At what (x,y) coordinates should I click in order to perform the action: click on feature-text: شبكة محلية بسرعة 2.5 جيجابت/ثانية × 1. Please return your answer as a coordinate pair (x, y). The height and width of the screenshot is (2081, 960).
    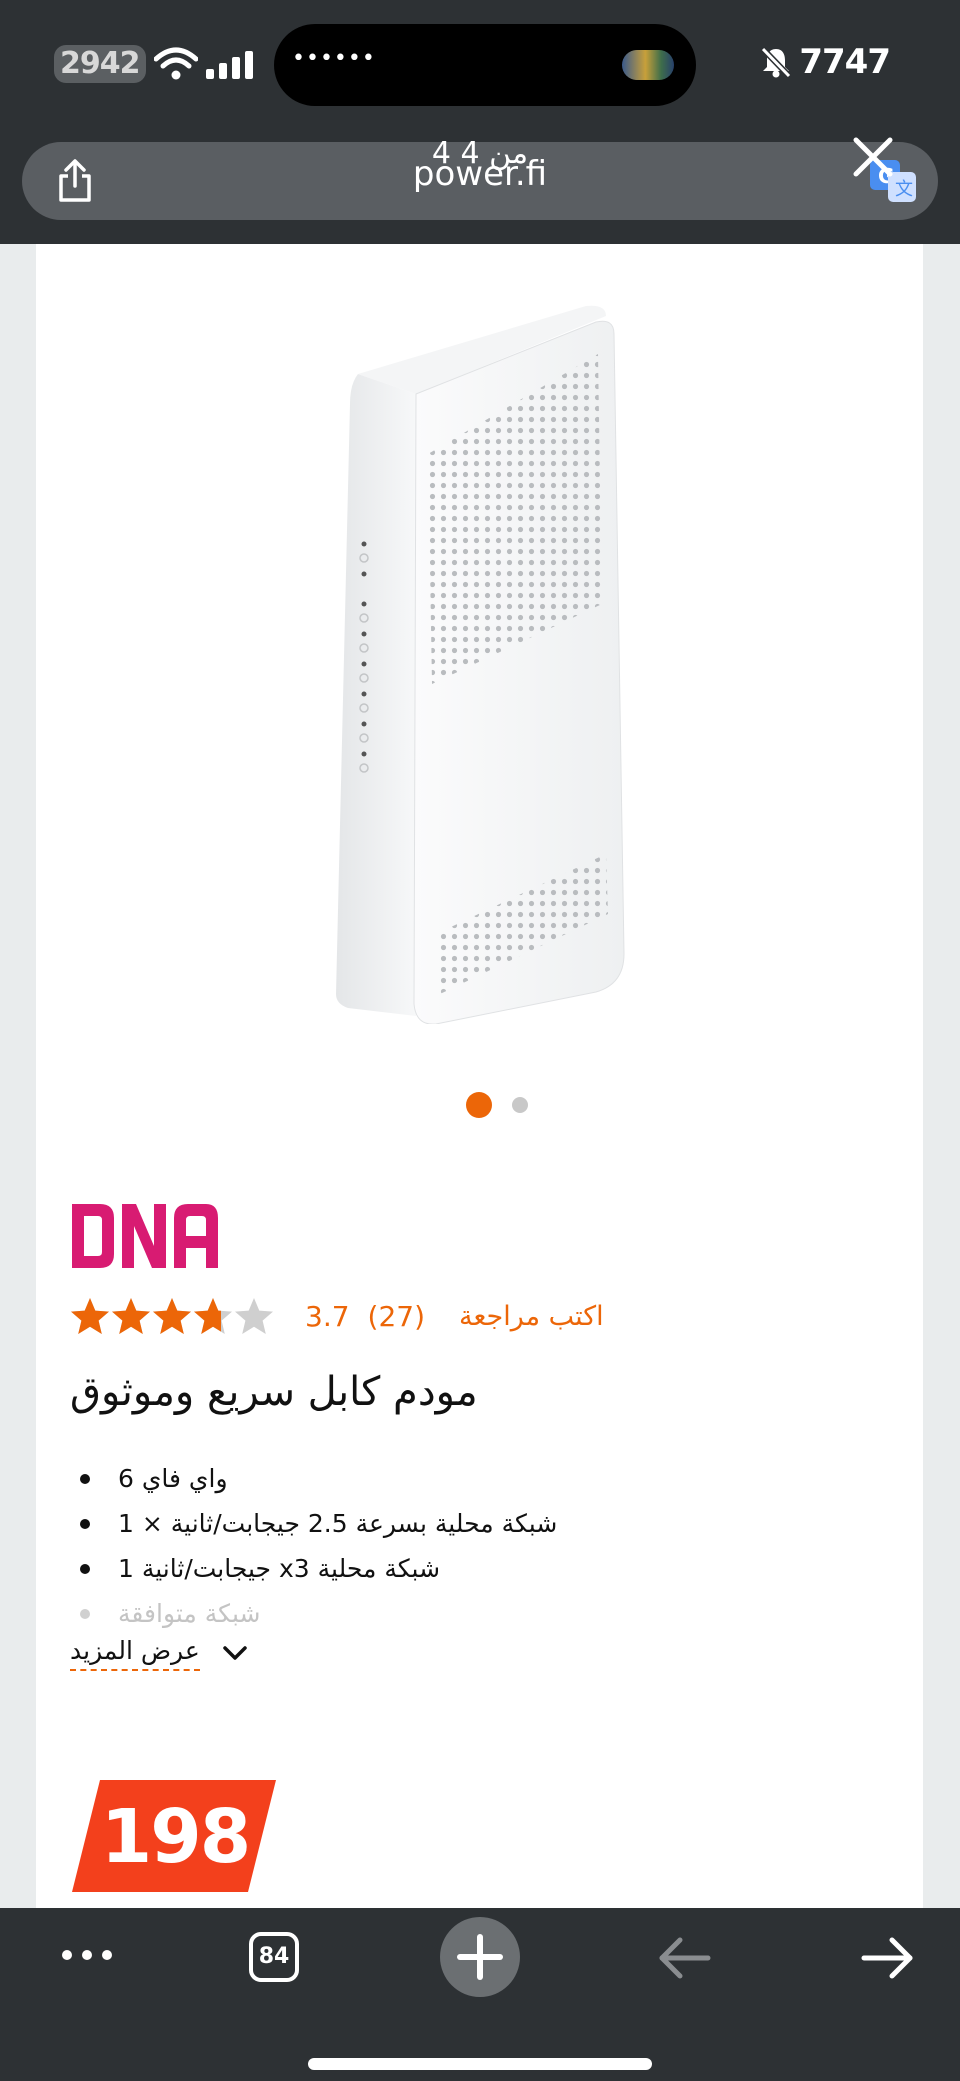
    Looking at the image, I should click on (338, 1523).